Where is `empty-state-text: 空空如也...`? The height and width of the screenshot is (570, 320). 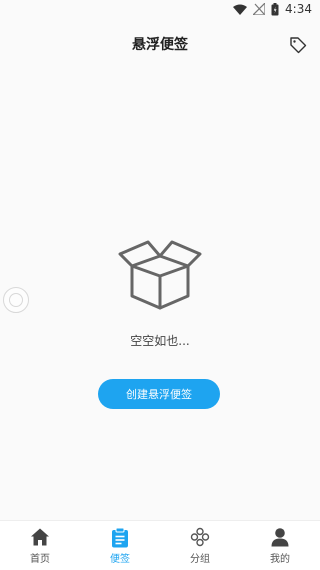
empty-state-text: 空空如也... is located at coordinates (160, 341).